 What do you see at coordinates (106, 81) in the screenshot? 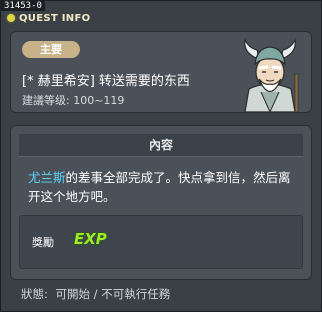
I see `quest-title: [* 赫里希安] 转送需要的东西` at bounding box center [106, 81].